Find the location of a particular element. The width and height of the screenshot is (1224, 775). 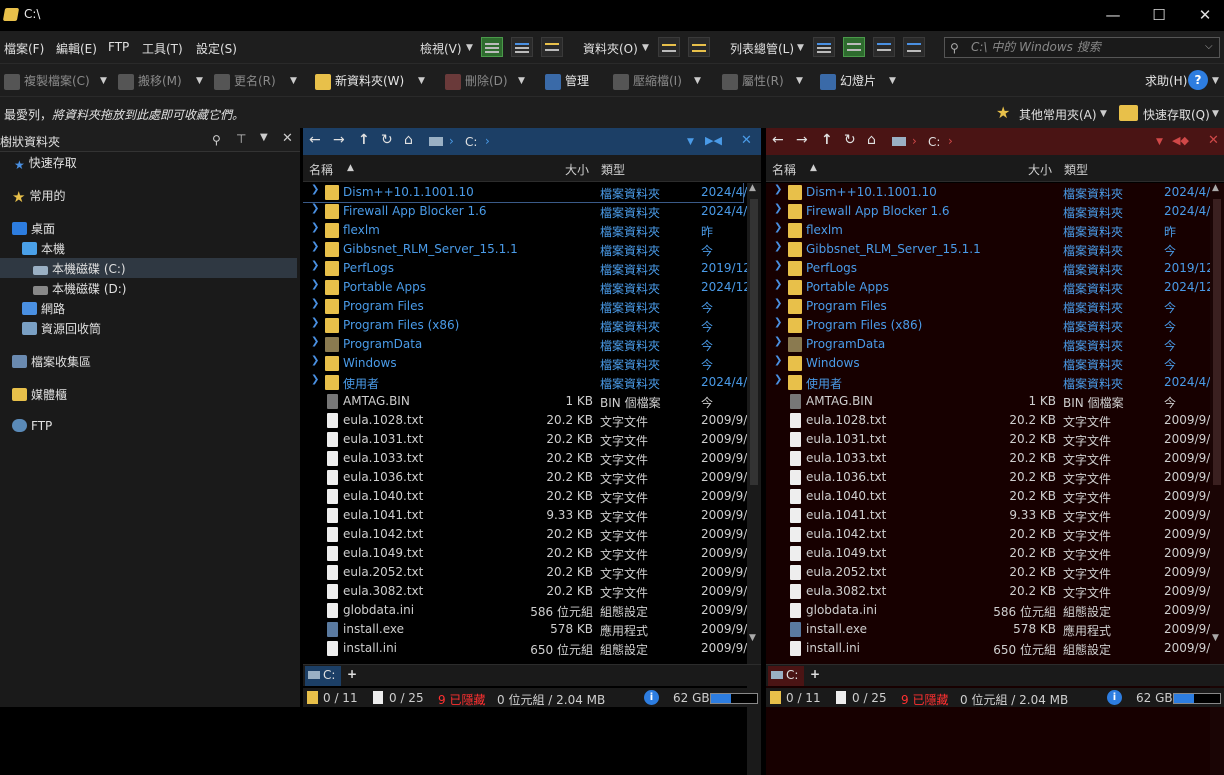

scroll-down-icon: ▼ is located at coordinates (1215, 638).